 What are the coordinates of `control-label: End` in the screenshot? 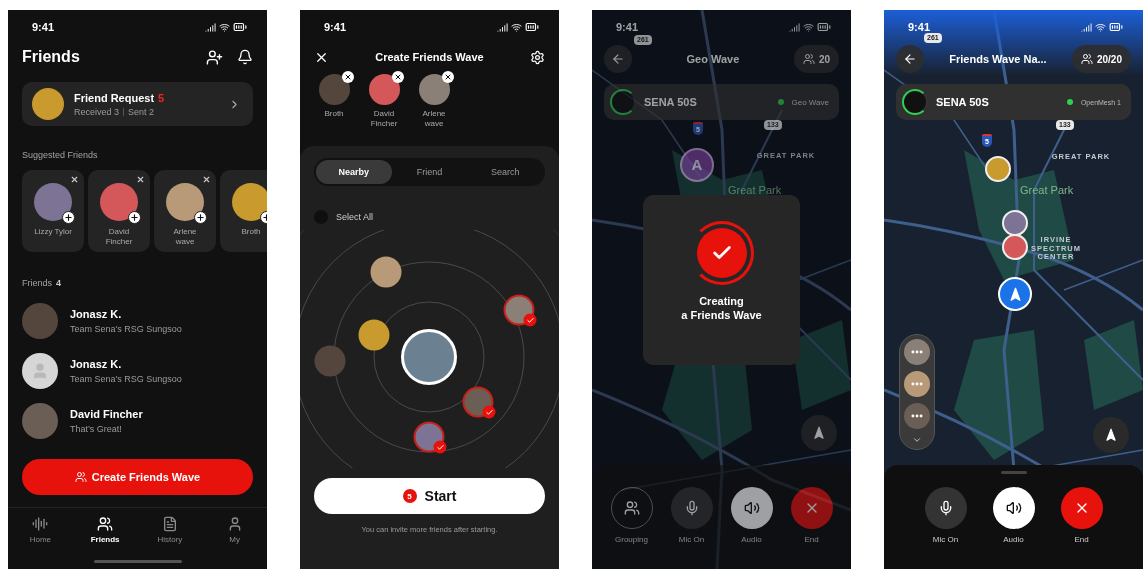 It's located at (1081, 539).